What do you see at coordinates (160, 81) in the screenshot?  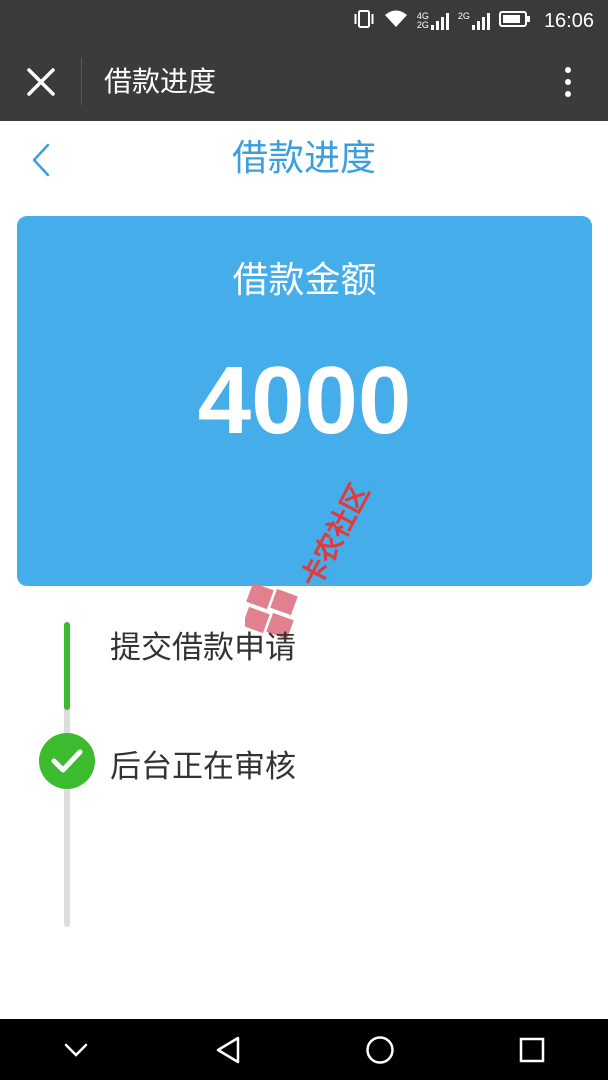 I see `app-title: 借款进度` at bounding box center [160, 81].